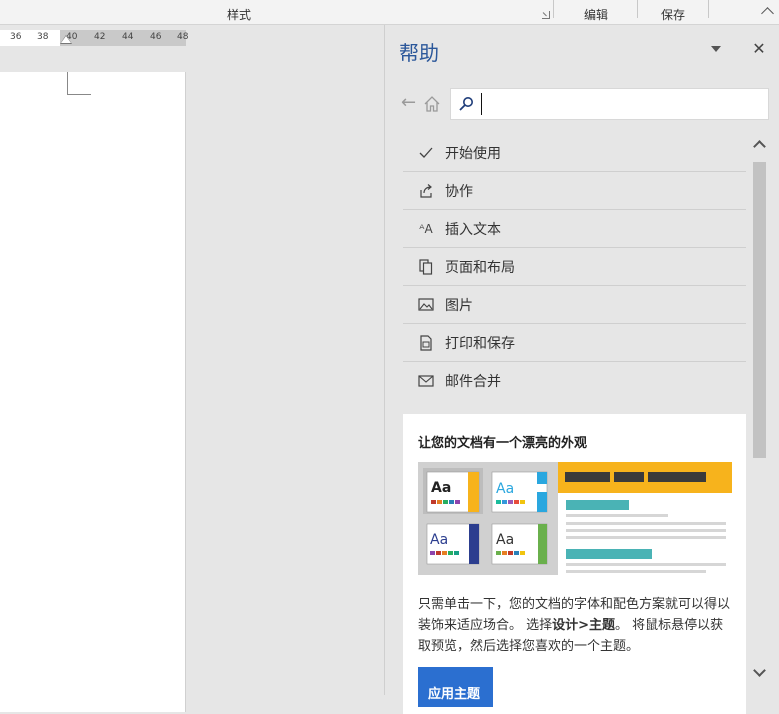 The image size is (779, 714). I want to click on share-icon, so click(426, 191).